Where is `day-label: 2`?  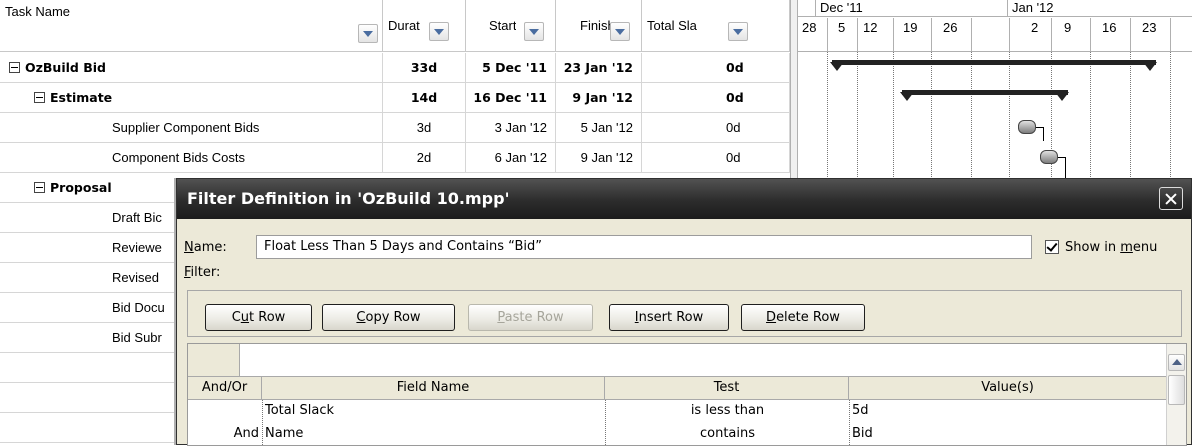 day-label: 2 is located at coordinates (1035, 27).